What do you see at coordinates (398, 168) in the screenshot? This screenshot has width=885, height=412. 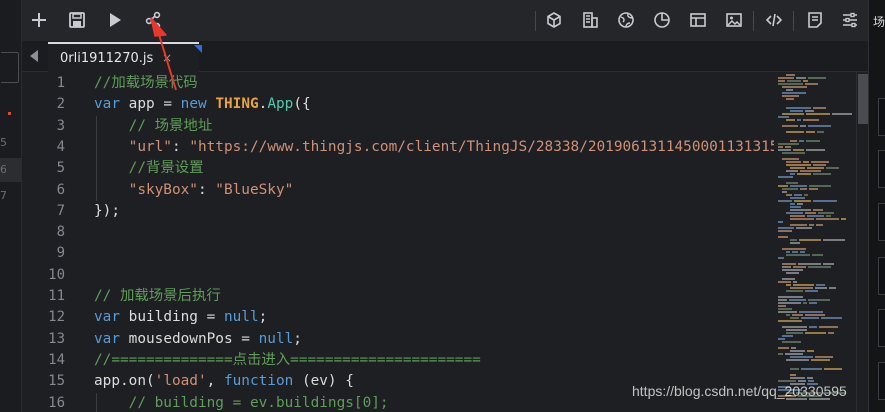 I see `code-line: 5 //背景设置` at bounding box center [398, 168].